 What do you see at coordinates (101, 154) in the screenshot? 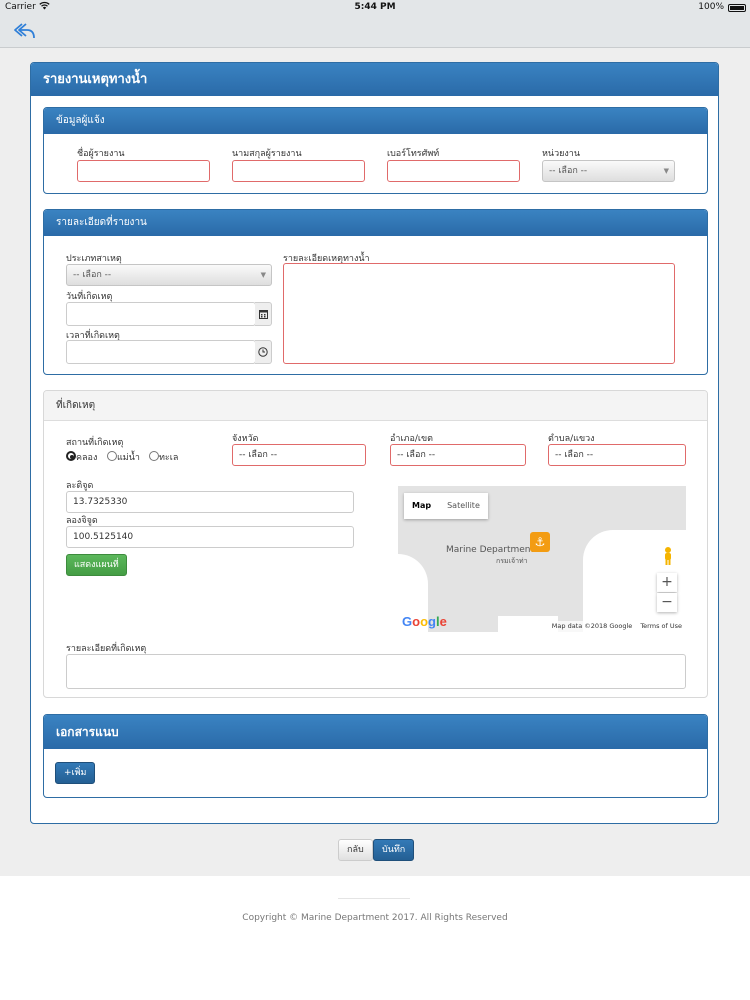
I see `first-name-label: ชื่อผู้รายงาน` at bounding box center [101, 154].